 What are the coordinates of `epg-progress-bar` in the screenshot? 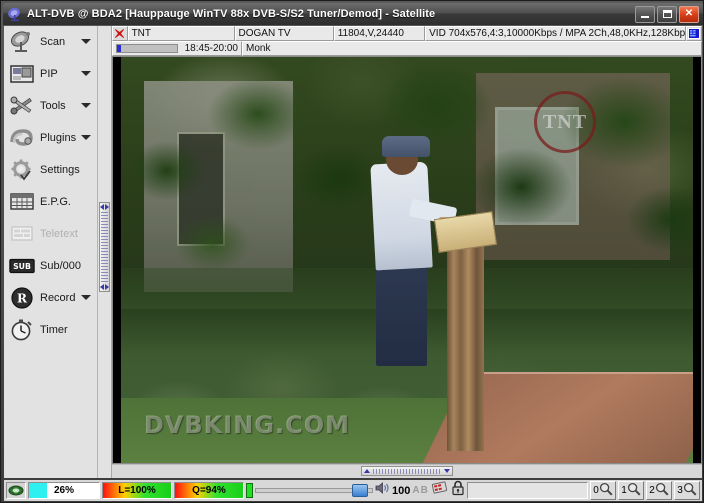 It's located at (147, 48).